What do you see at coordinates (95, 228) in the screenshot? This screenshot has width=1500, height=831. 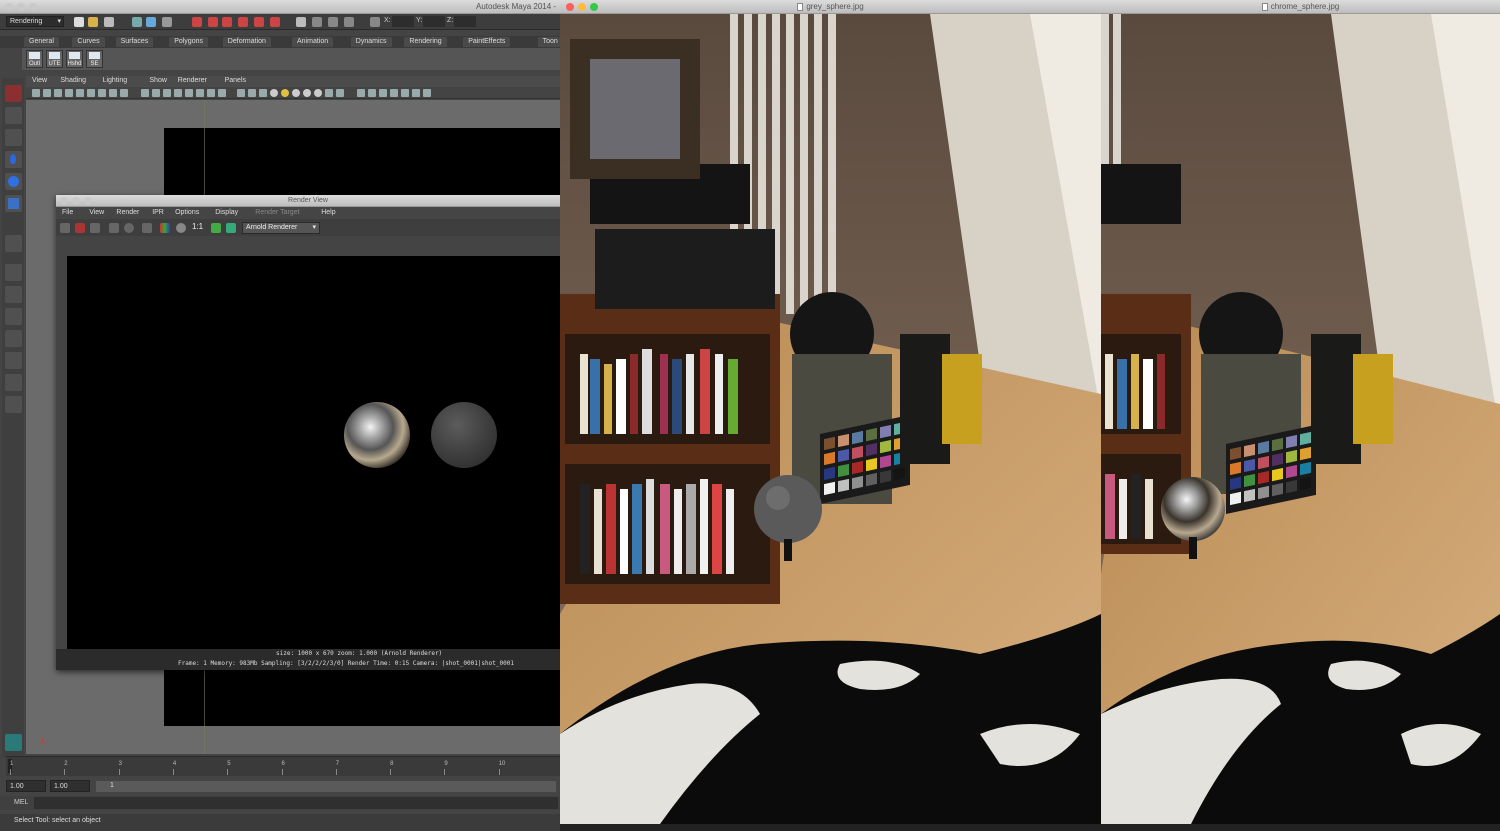 I see `snapshot-icon` at bounding box center [95, 228].